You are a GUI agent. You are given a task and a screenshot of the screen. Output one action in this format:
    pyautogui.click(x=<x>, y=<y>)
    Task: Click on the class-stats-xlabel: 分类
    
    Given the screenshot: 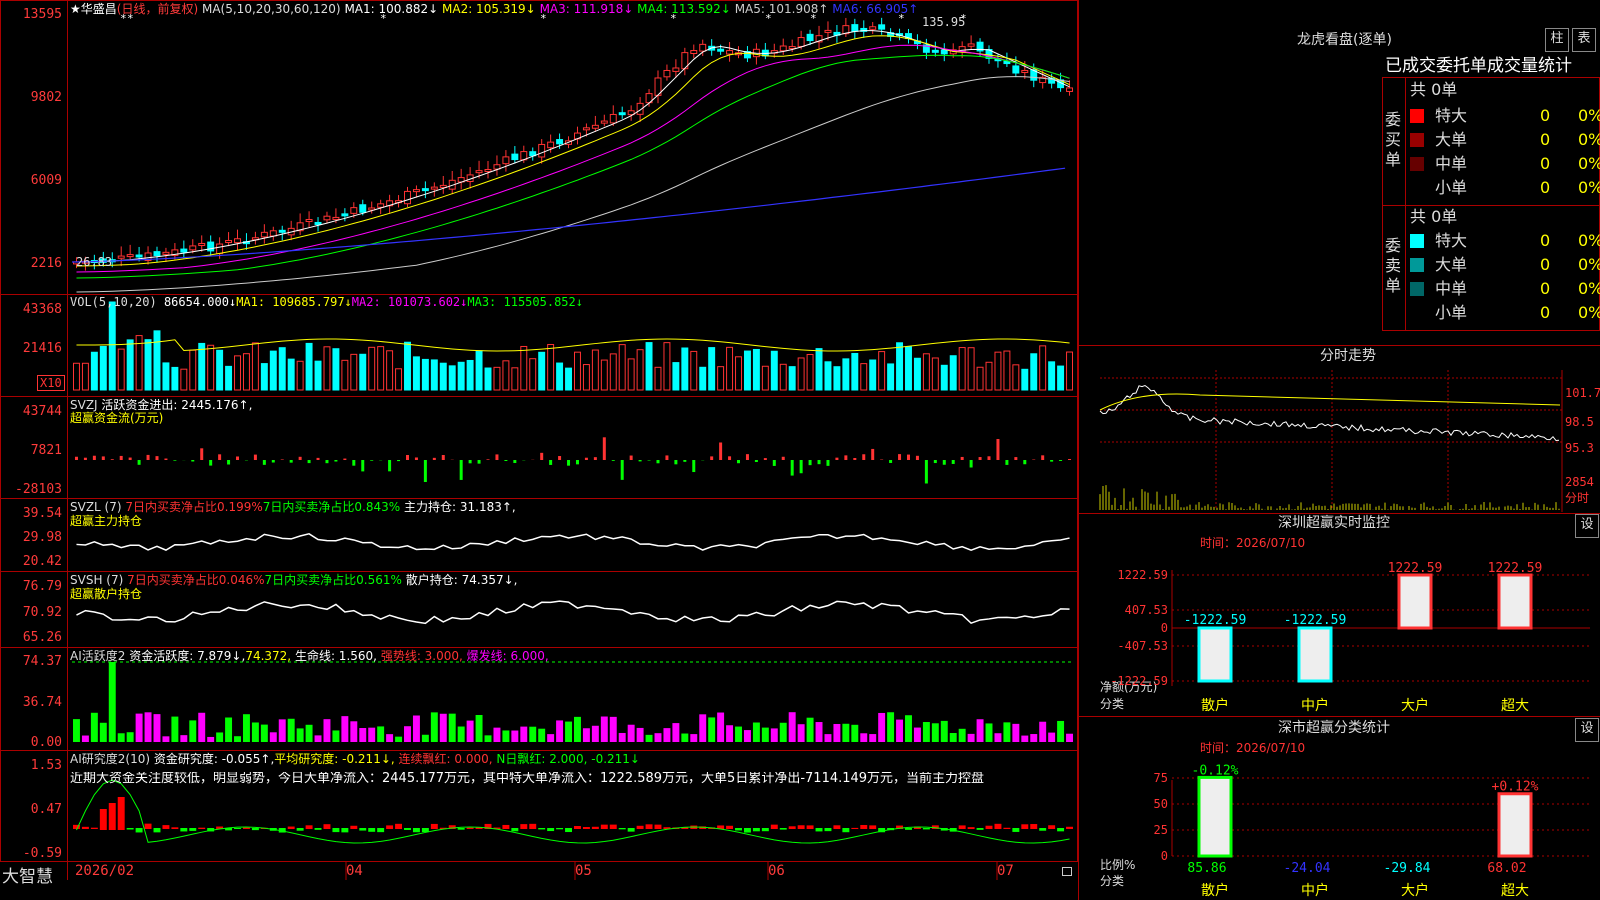 What is the action you would take?
    pyautogui.click(x=1112, y=881)
    